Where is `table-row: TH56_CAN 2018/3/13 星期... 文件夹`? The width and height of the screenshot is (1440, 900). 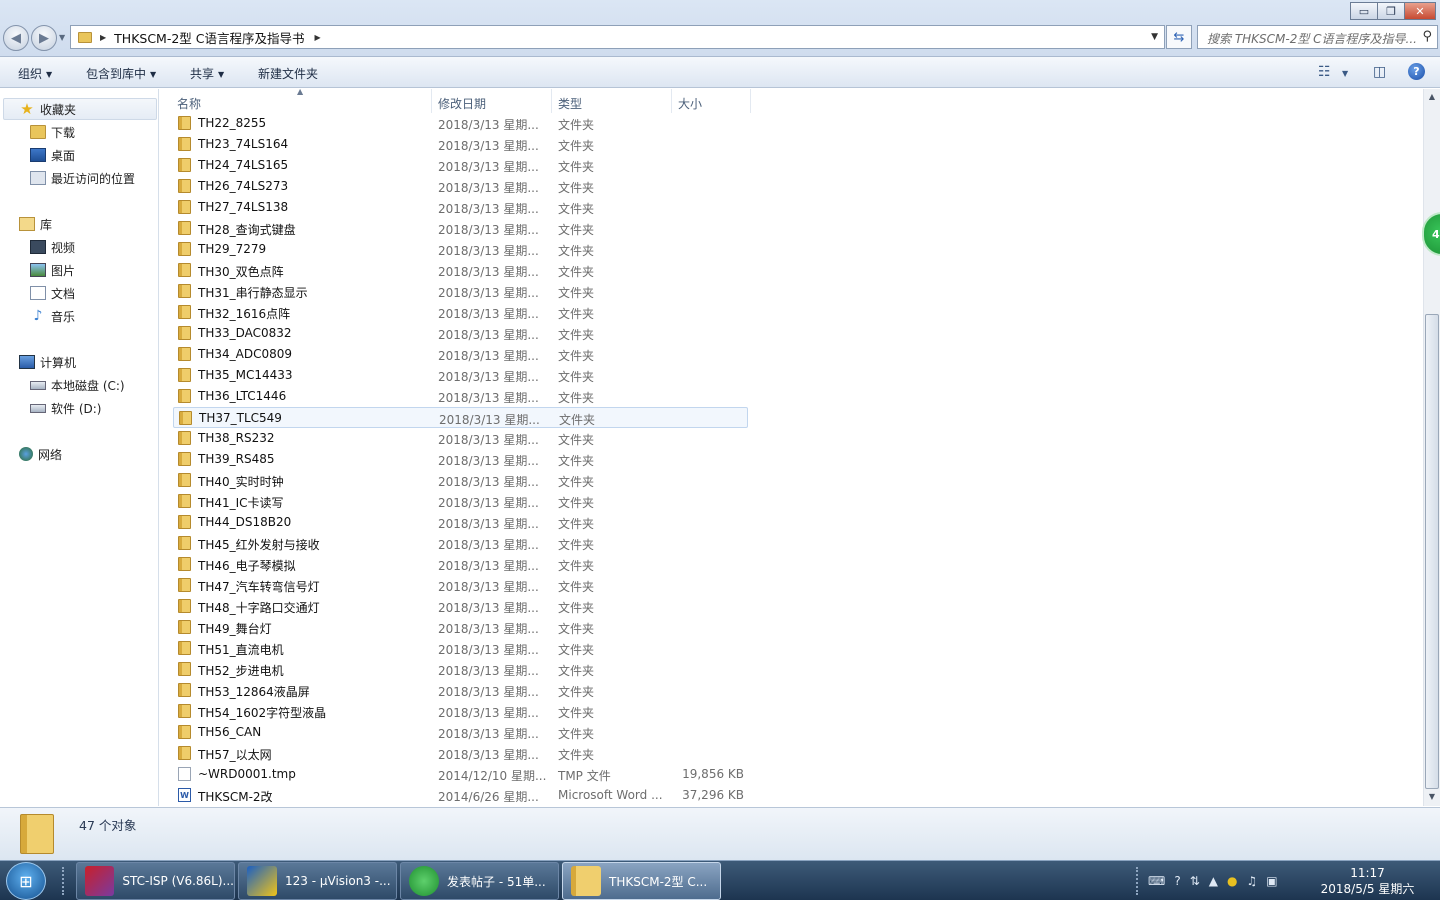 table-row: TH56_CAN 2018/3/13 星期... 文件夹 is located at coordinates (460, 732).